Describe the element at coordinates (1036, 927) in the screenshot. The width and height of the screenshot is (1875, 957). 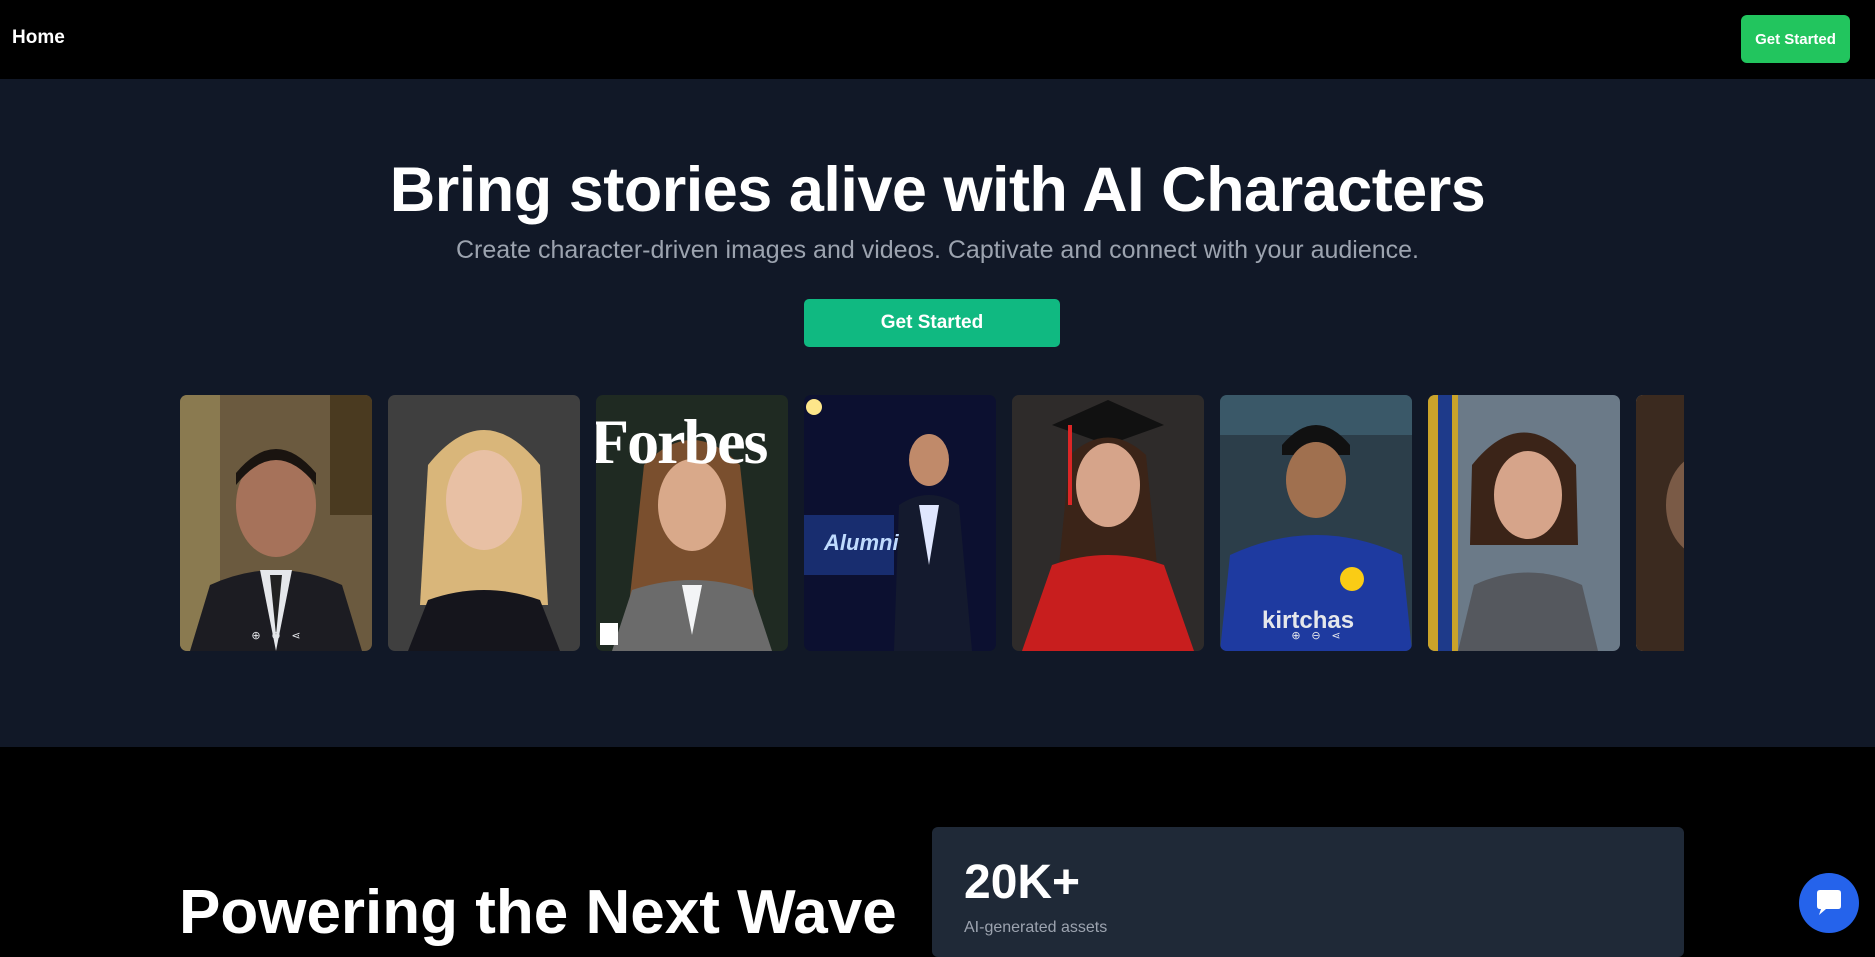
I see `stat-label: AI-generated assets` at that location.